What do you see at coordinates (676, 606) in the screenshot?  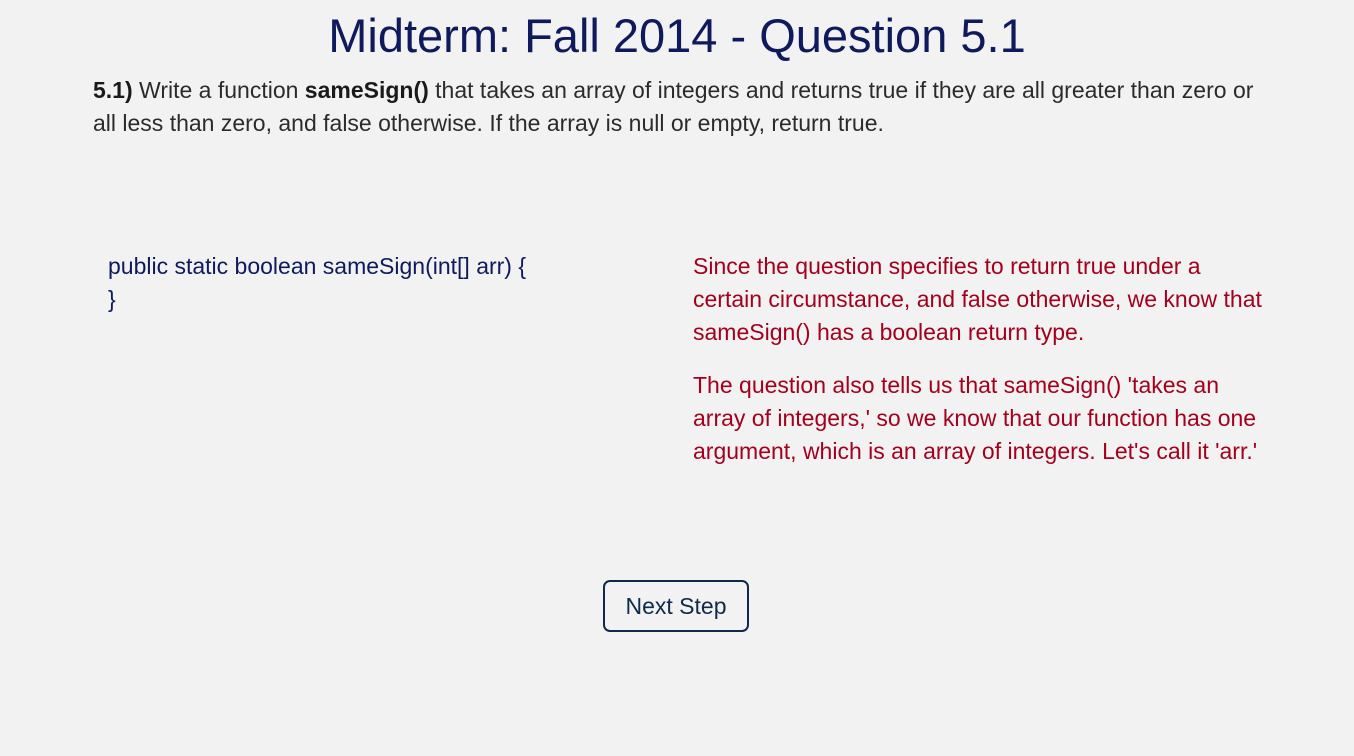 I see `next-step-button: Next Step` at bounding box center [676, 606].